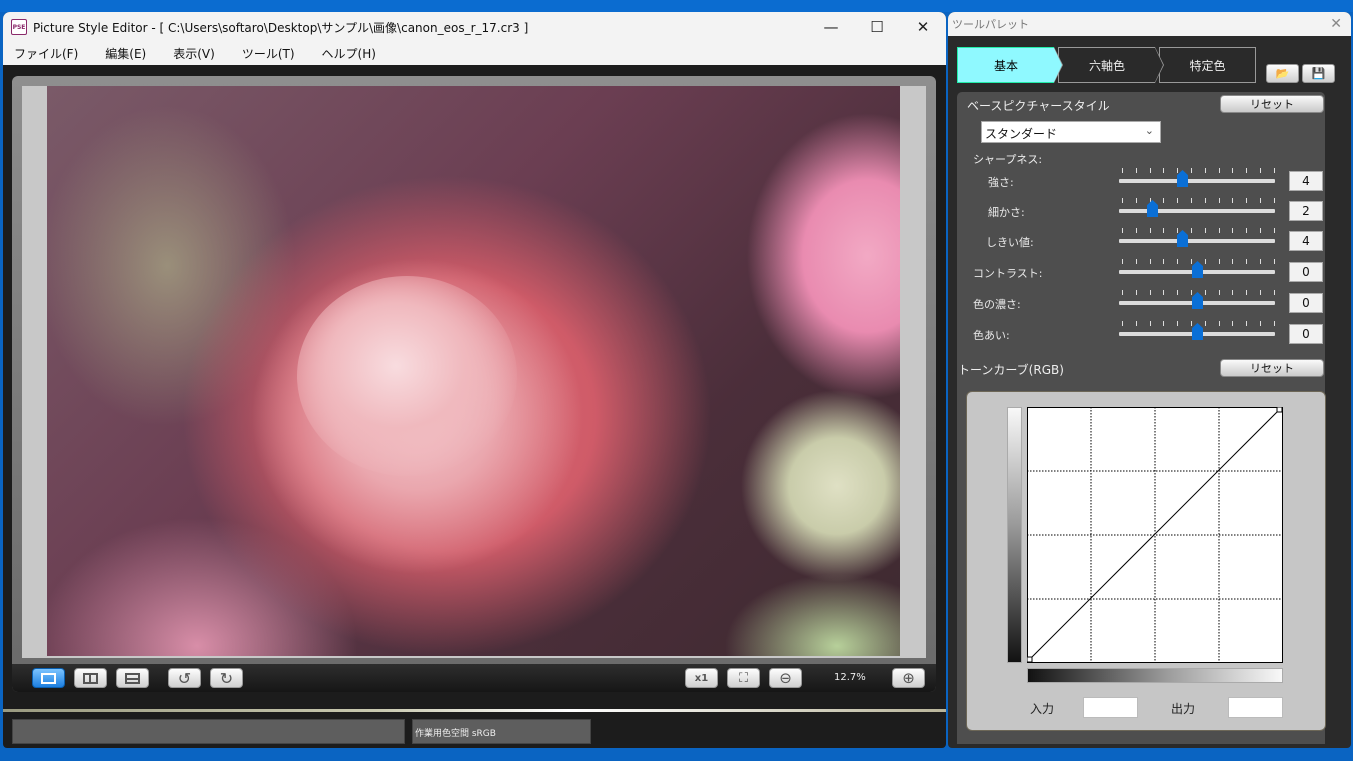  Describe the element at coordinates (501, 731) in the screenshot. I see `status-color-space: 作業用色空間 sRGB` at that location.